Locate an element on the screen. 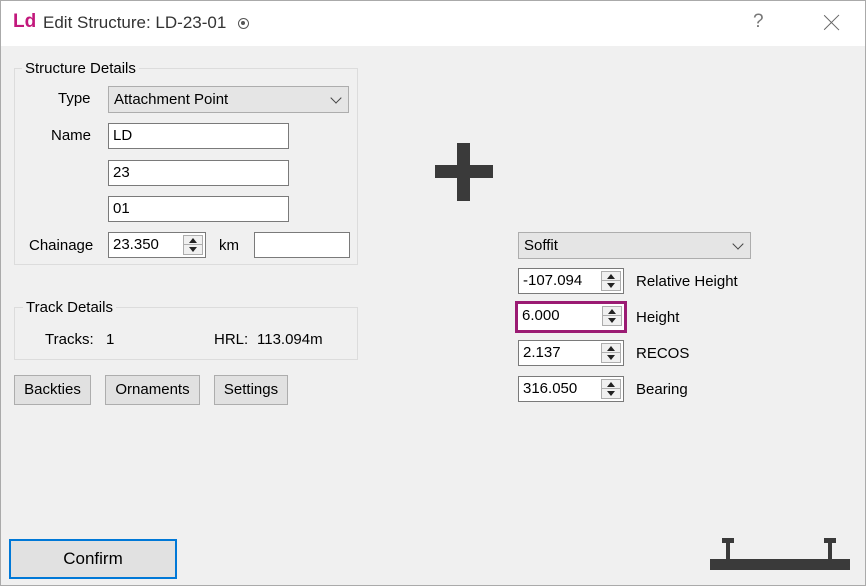 This screenshot has height=586, width=866. bearing-spinner: 316.050 is located at coordinates (571, 389).